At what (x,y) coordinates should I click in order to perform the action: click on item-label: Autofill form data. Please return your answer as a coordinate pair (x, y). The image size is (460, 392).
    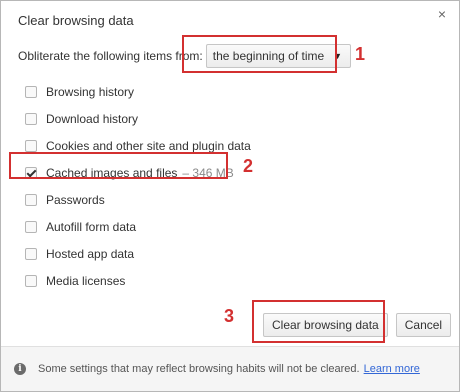
    Looking at the image, I should click on (91, 226).